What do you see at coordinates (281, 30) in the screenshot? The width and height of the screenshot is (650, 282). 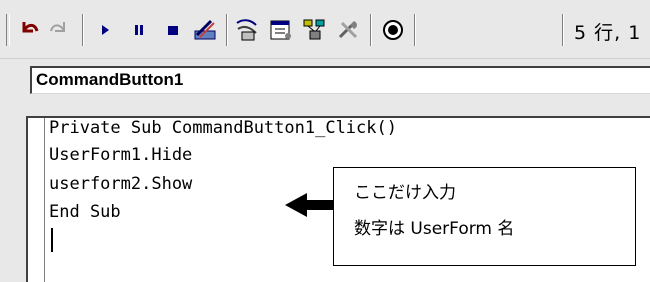 I see `properties-icon` at bounding box center [281, 30].